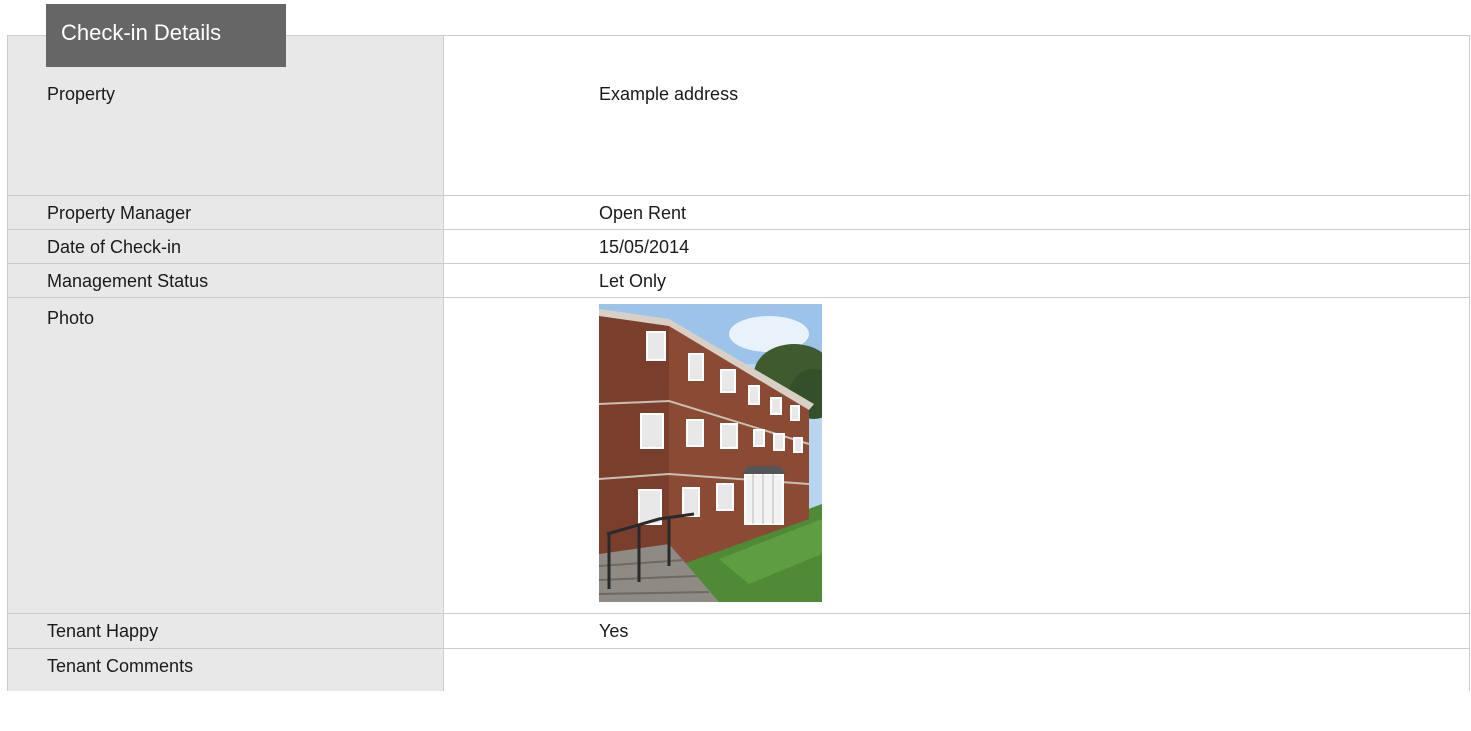 The width and height of the screenshot is (1471, 731). Describe the element at coordinates (710, 453) in the screenshot. I see `property-photo` at that location.